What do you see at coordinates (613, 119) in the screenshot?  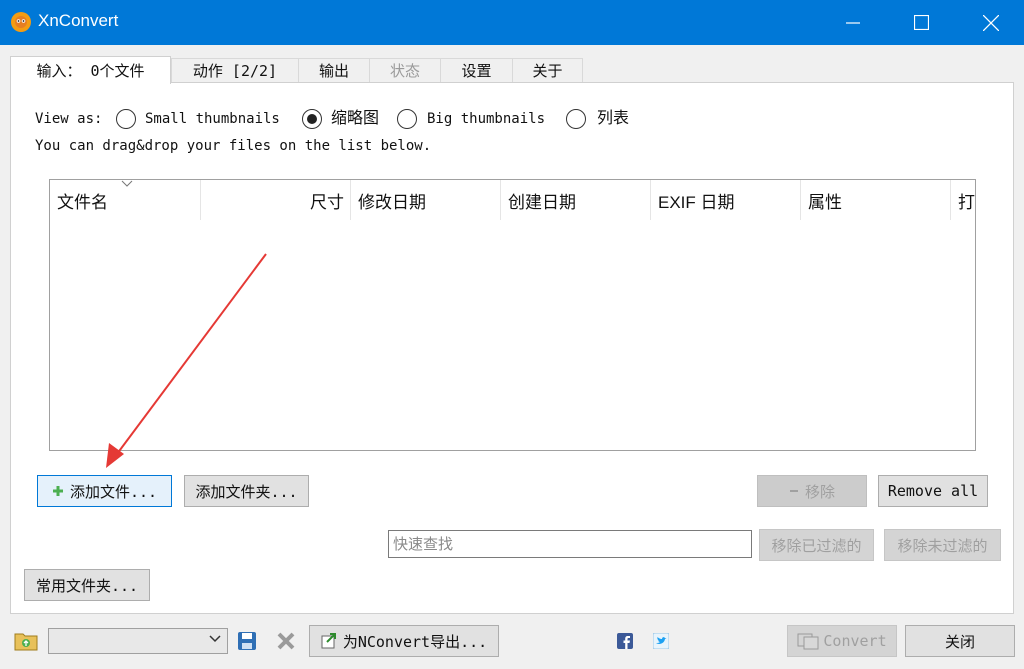 I see `option-list-label: 列表` at bounding box center [613, 119].